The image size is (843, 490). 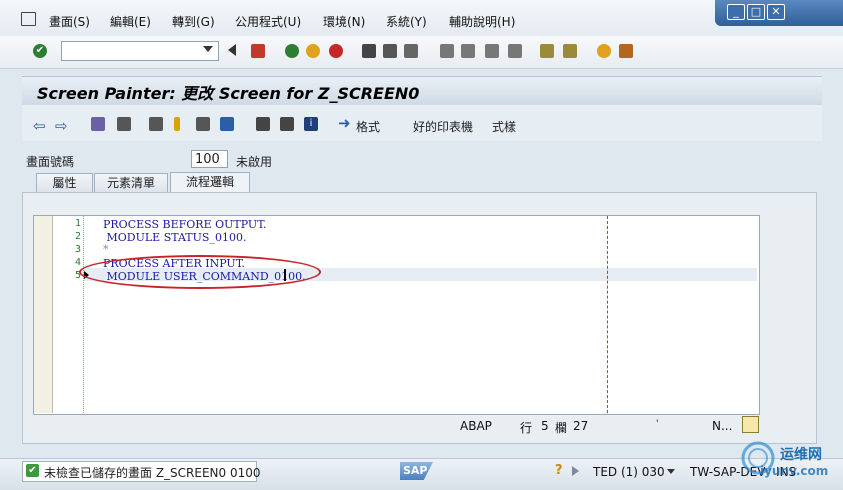 I want to click on annotation-ellipse, so click(x=200, y=272).